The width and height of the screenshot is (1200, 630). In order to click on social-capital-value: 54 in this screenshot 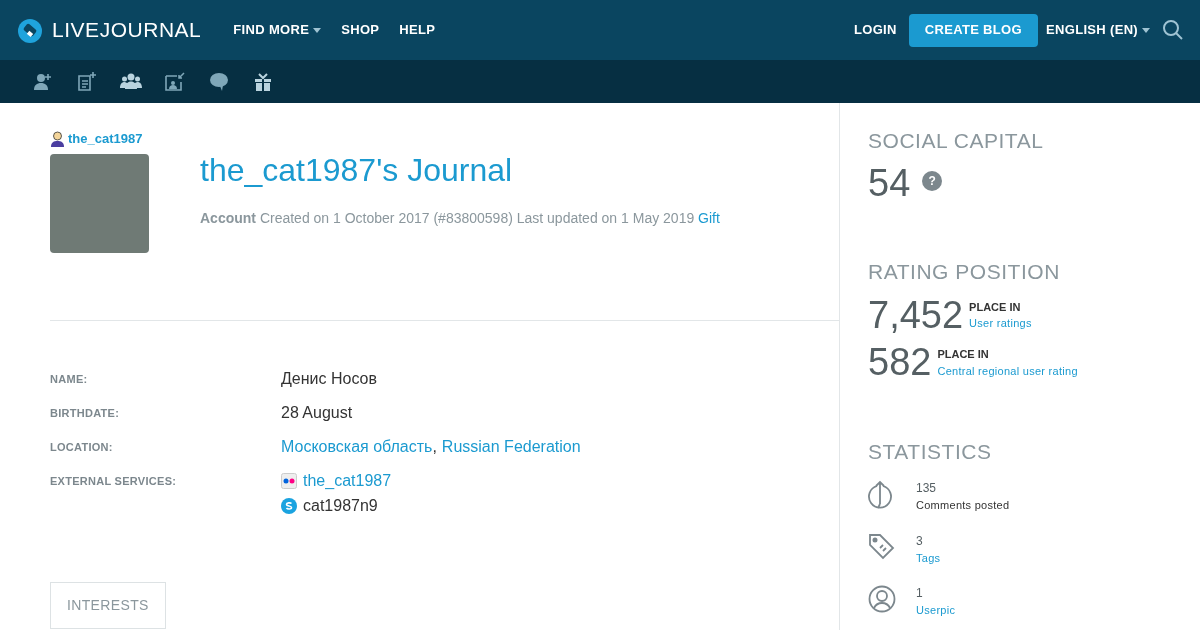, I will do `click(889, 183)`.